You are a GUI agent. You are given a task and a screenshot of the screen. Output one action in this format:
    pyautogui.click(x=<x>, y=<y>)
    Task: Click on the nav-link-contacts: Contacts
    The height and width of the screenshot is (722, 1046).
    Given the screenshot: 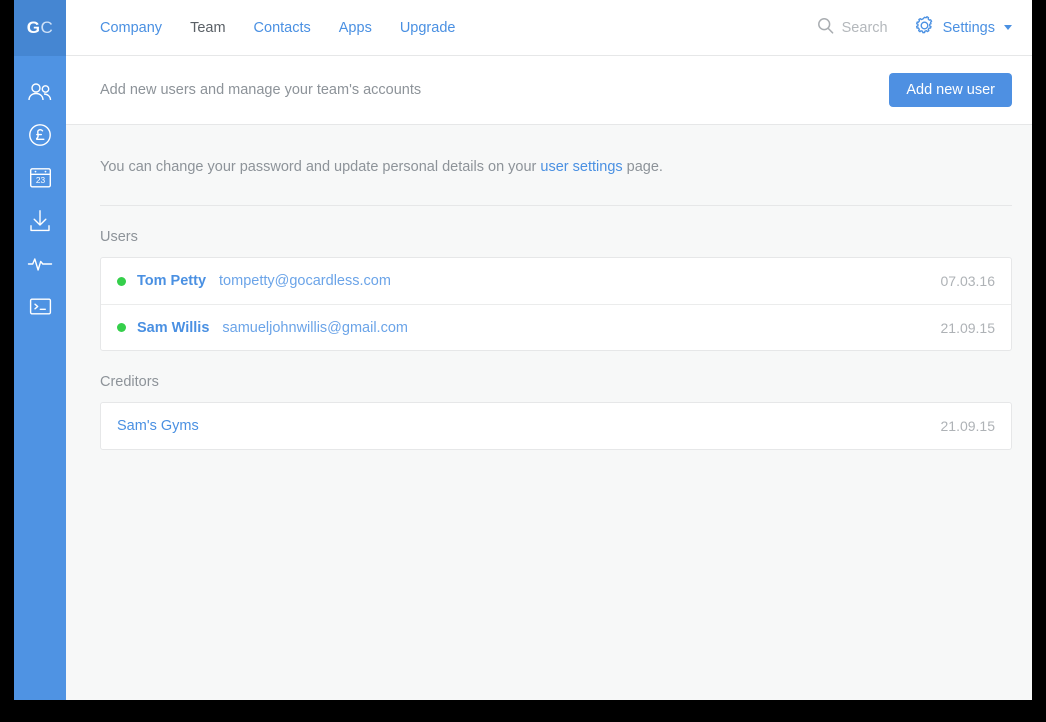 What is the action you would take?
    pyautogui.click(x=282, y=28)
    